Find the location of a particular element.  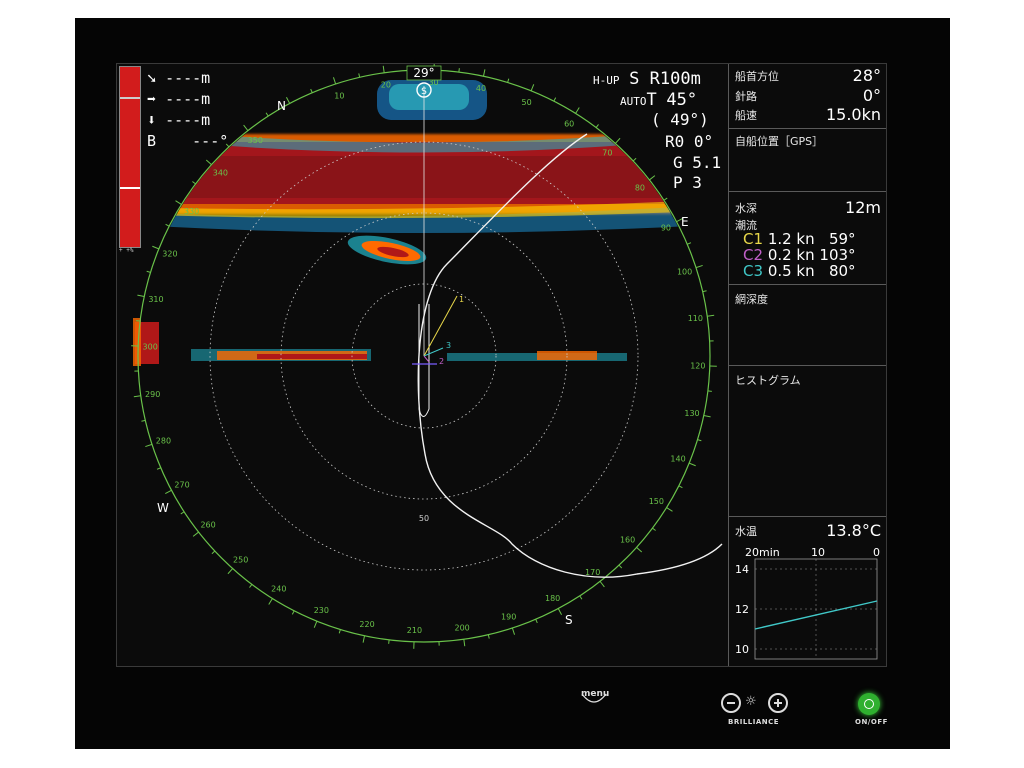

brilliance-decrease-button is located at coordinates (731, 703).